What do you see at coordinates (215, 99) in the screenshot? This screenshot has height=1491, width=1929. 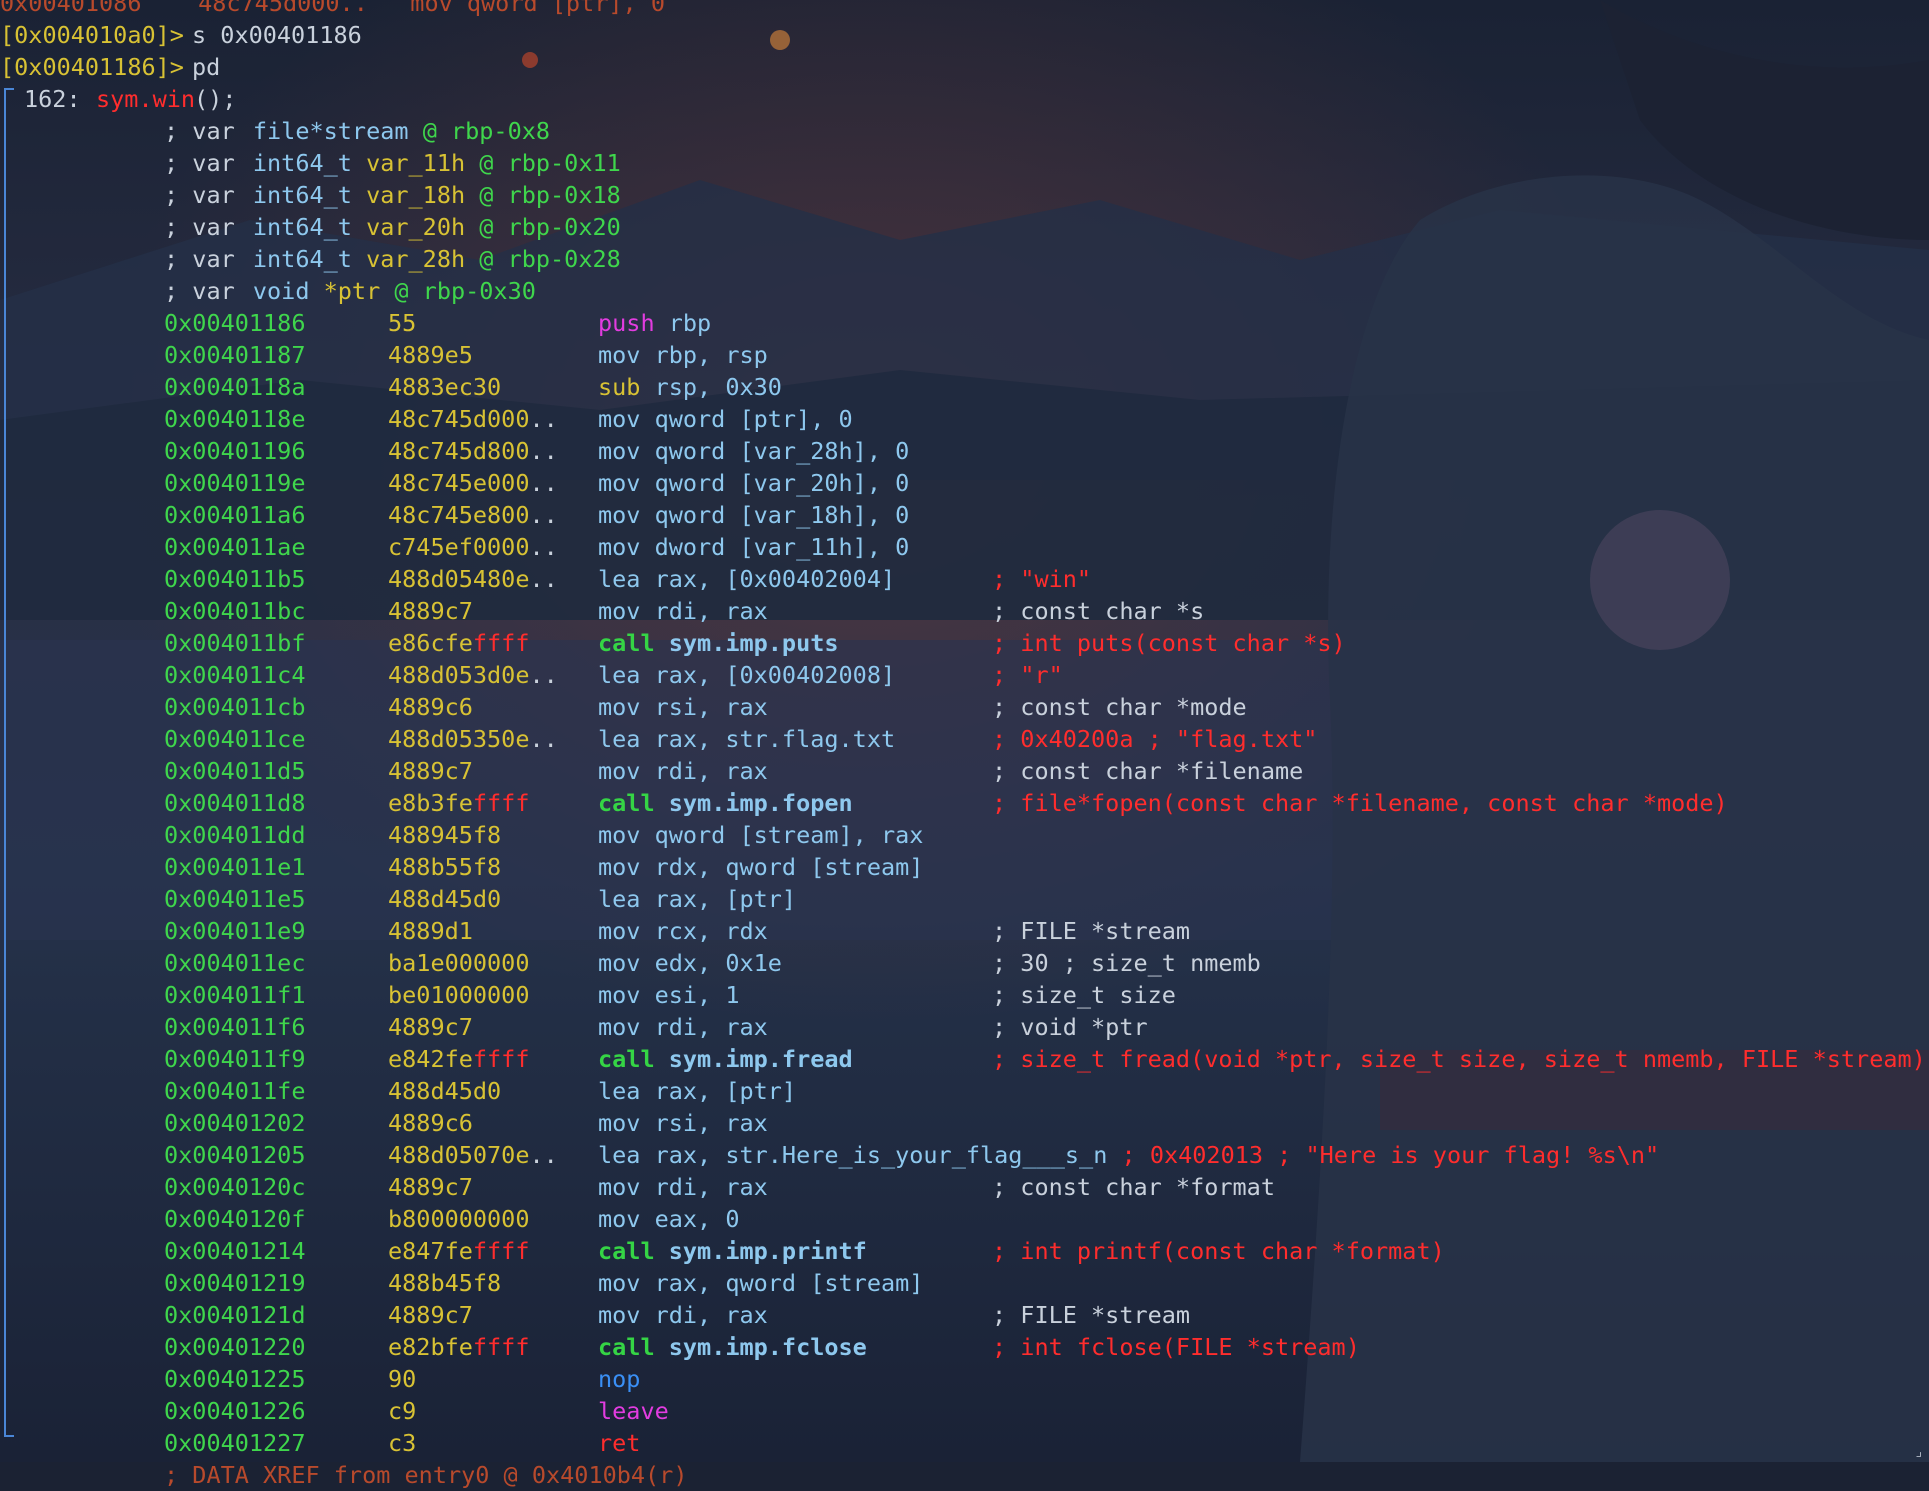 I see `function-signature: ();` at bounding box center [215, 99].